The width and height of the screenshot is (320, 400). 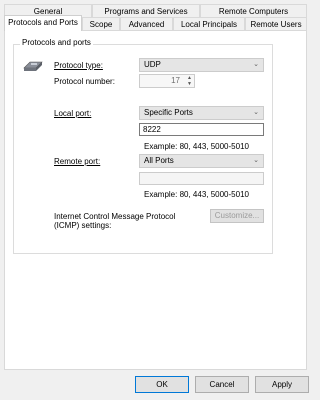 I want to click on icmp-label-line1: Internet Control Message Protocol, so click(x=115, y=216).